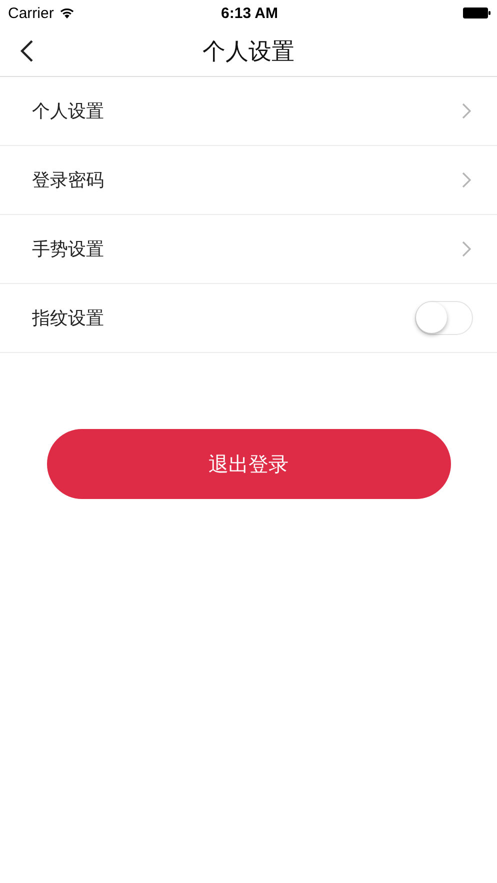 The image size is (497, 883). I want to click on carrier-name: Carrier, so click(31, 13).